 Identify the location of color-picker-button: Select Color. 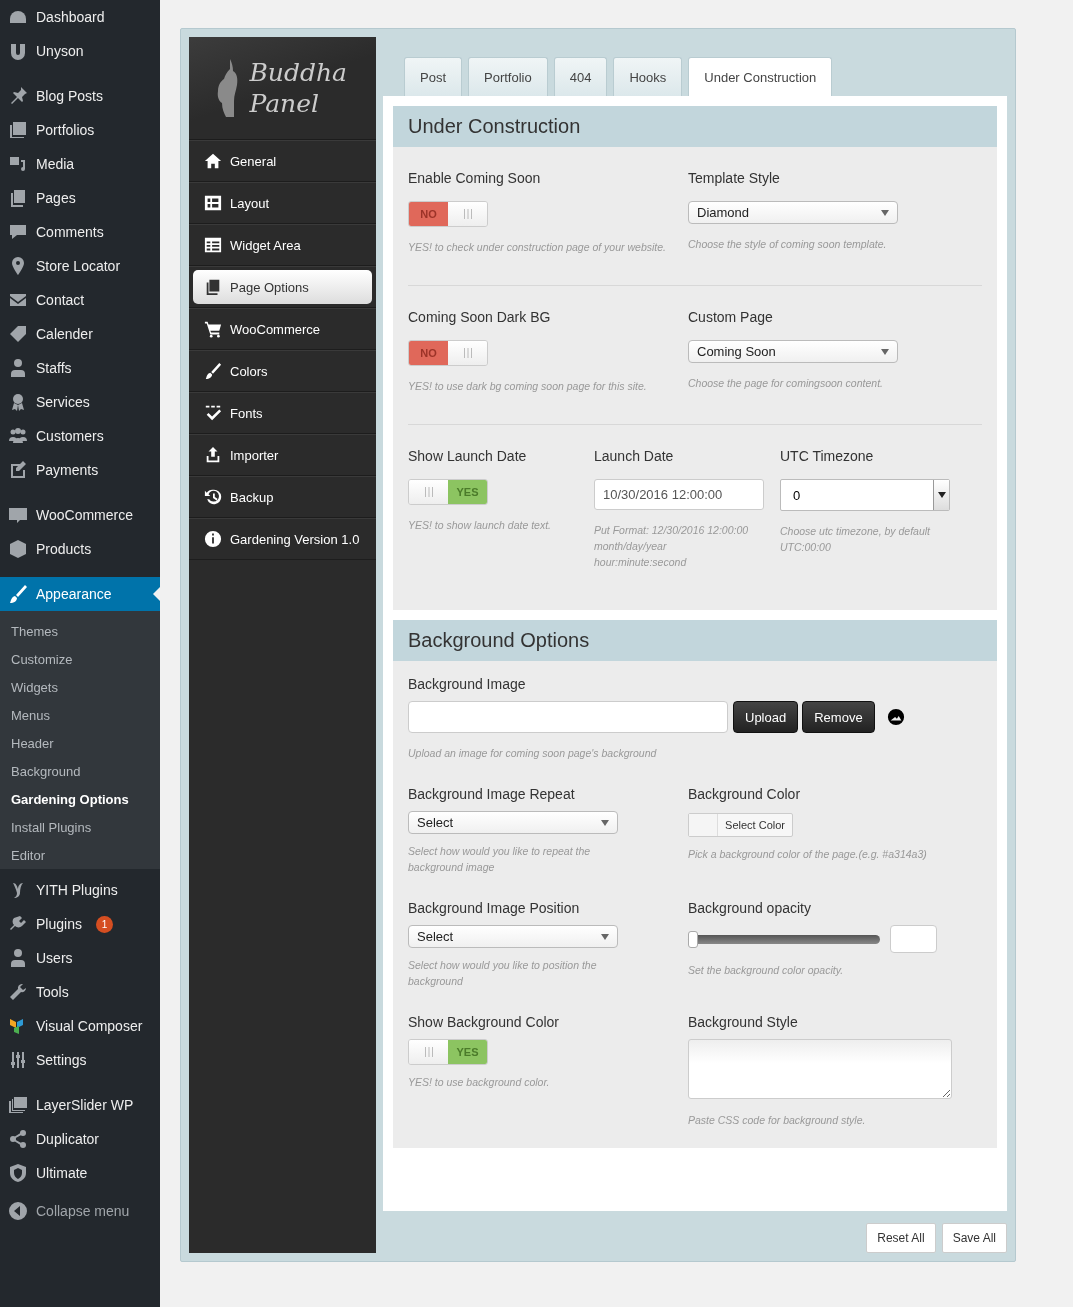
(740, 825).